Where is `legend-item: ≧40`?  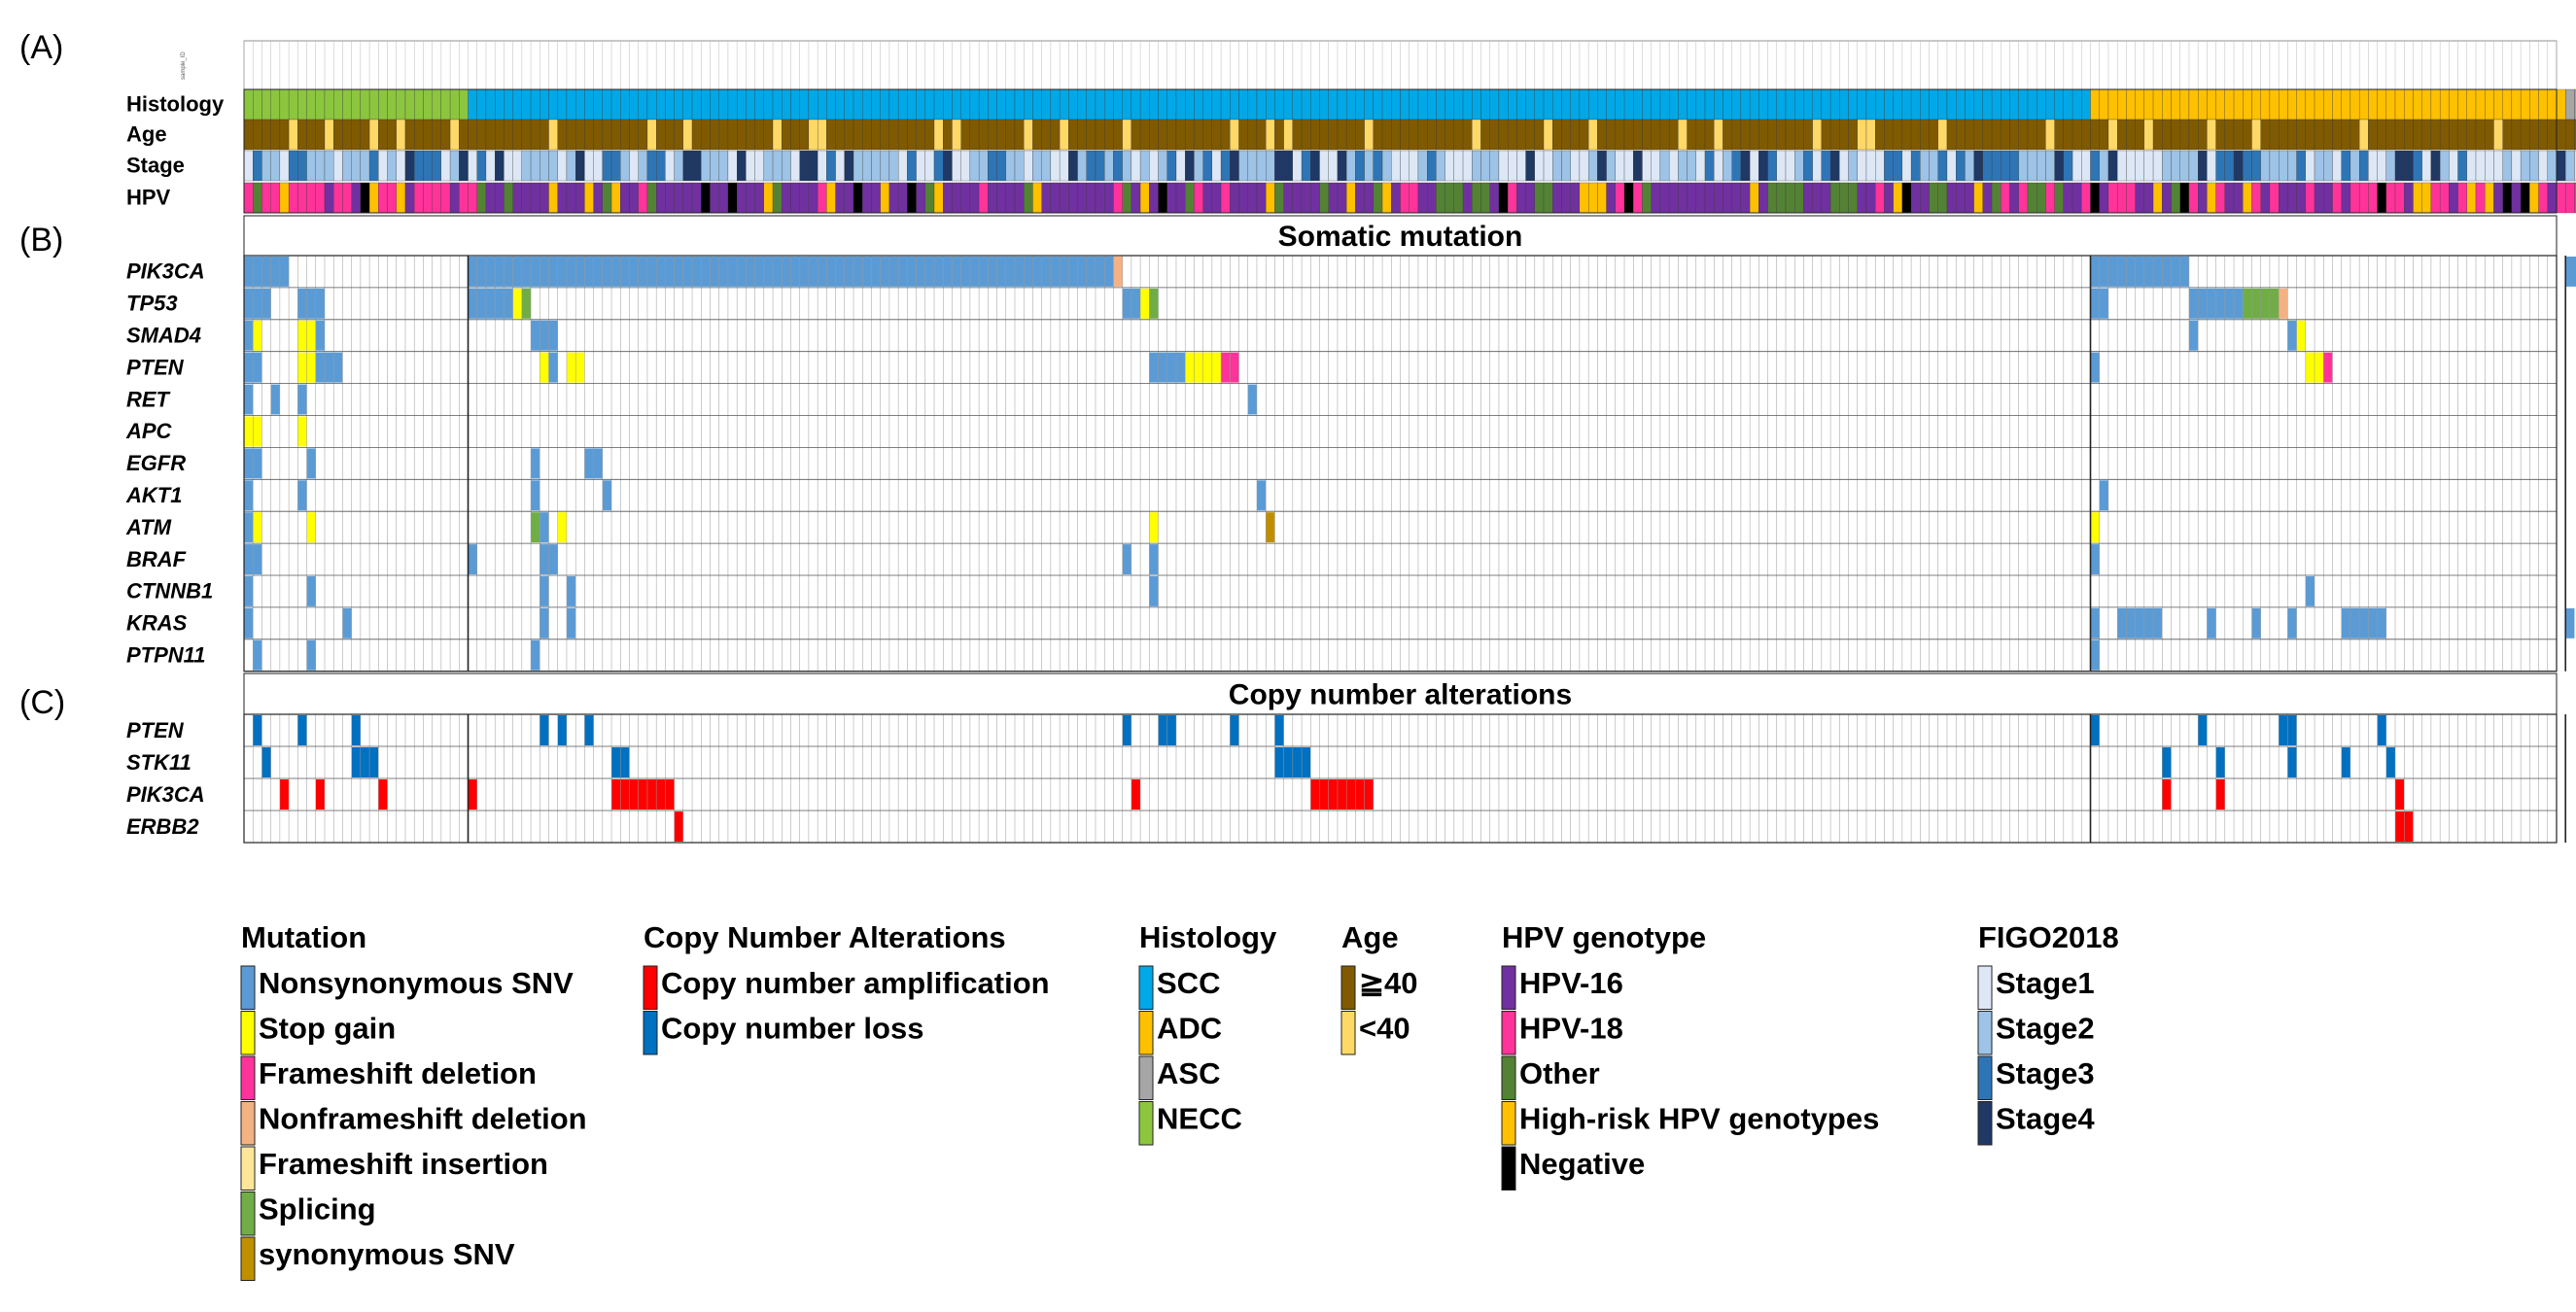 legend-item: ≧40 is located at coordinates (1388, 983).